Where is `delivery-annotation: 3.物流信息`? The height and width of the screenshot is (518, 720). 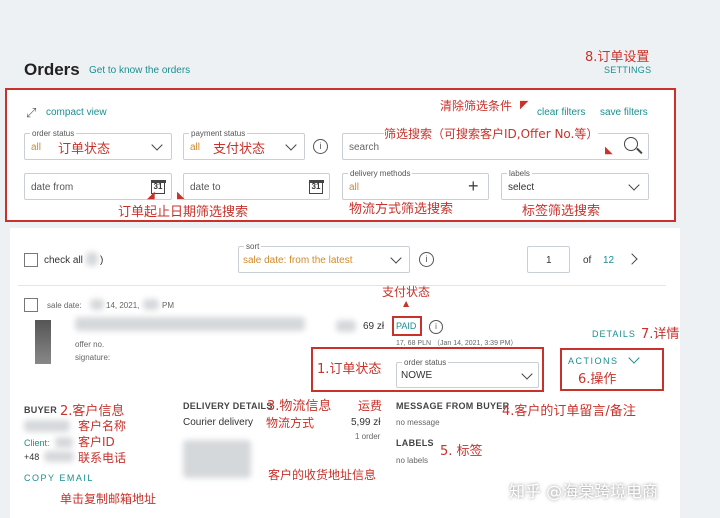 delivery-annotation: 3.物流信息 is located at coordinates (299, 406).